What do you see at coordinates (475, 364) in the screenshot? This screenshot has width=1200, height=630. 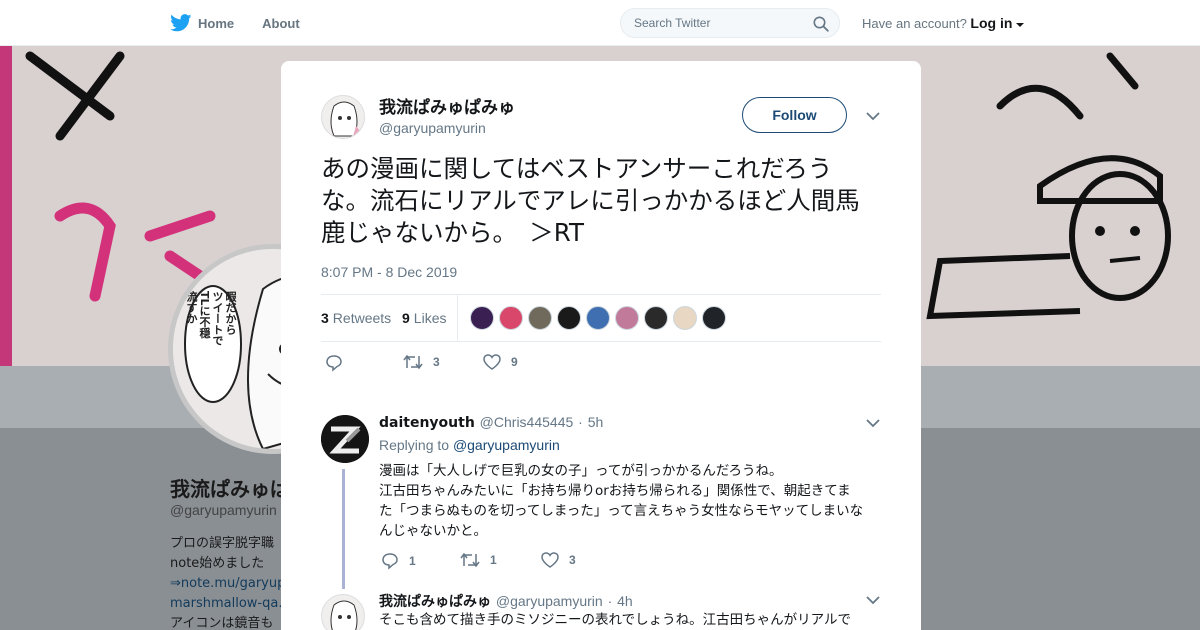 I see `tweet-actions: 3 9` at bounding box center [475, 364].